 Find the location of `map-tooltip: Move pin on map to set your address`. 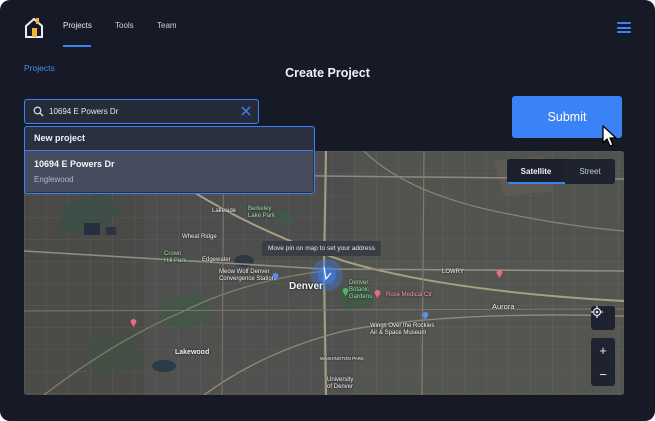

map-tooltip: Move pin on map to set your address is located at coordinates (321, 248).